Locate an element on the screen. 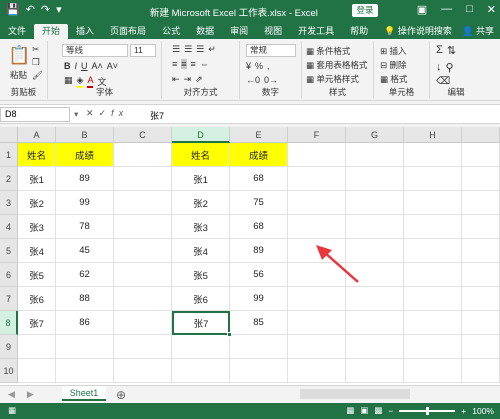  row-header-7: 7 is located at coordinates (9, 299).